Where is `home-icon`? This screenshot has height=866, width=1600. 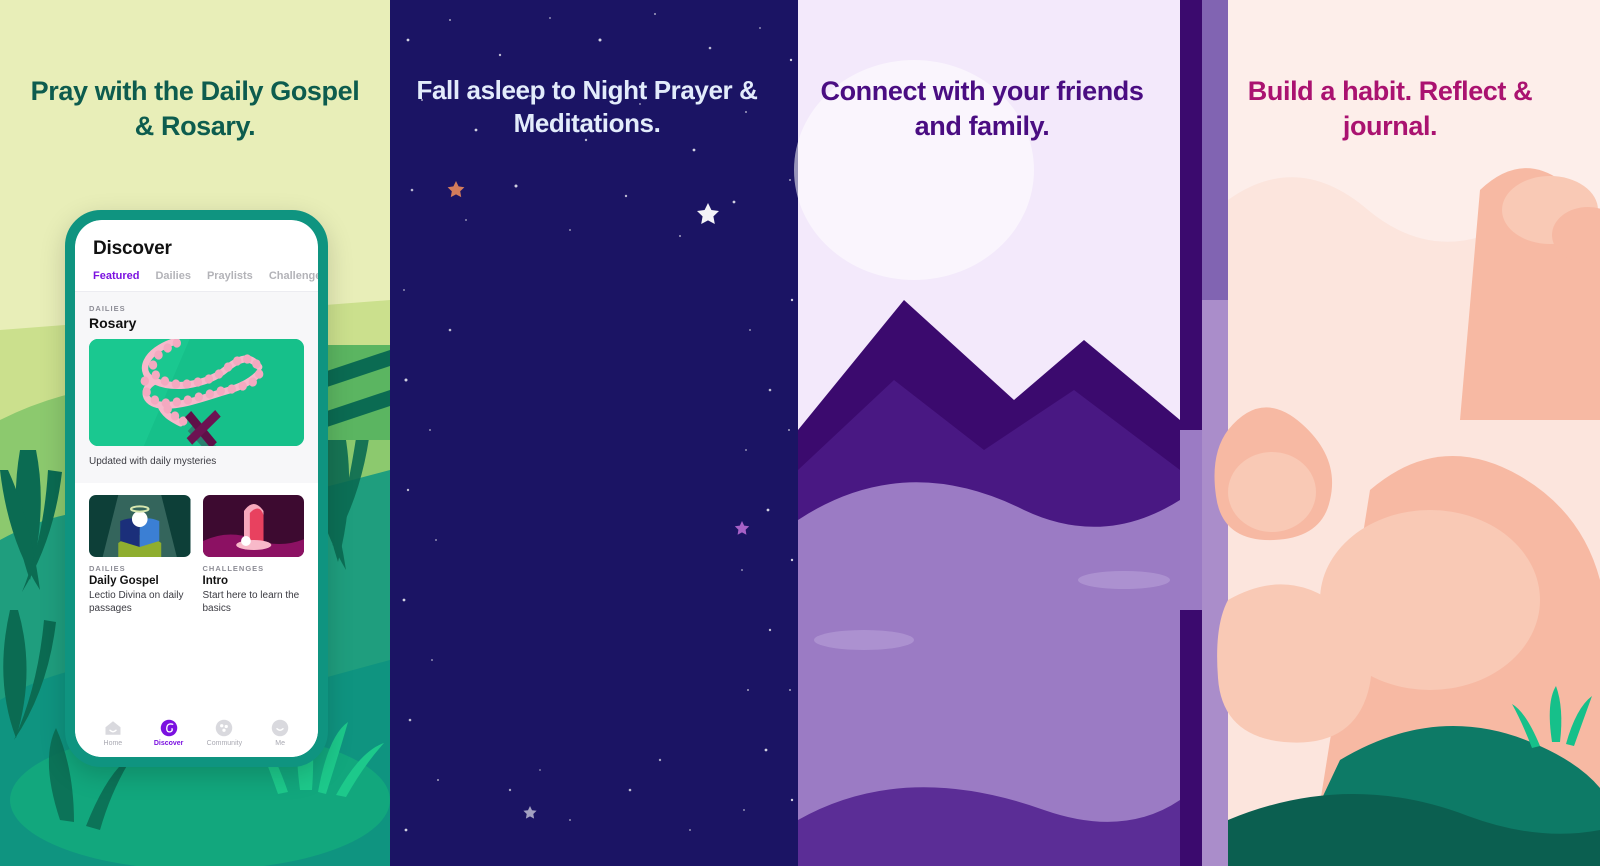
home-icon is located at coordinates (113, 728).